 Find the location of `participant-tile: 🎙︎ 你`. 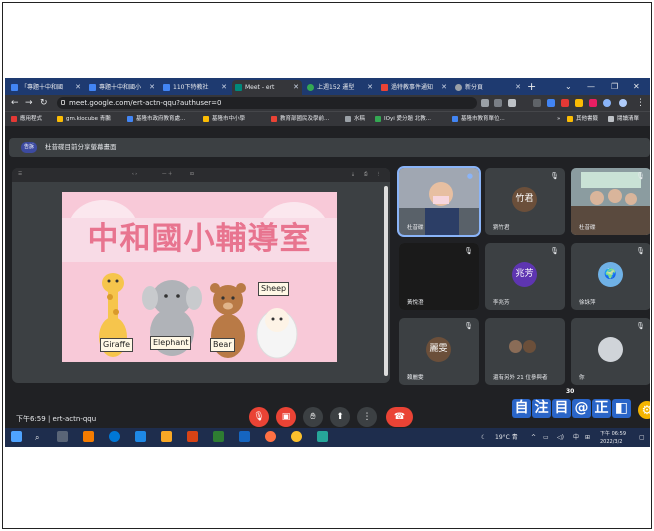

participant-tile: 🎙︎ 你 is located at coordinates (610, 351).